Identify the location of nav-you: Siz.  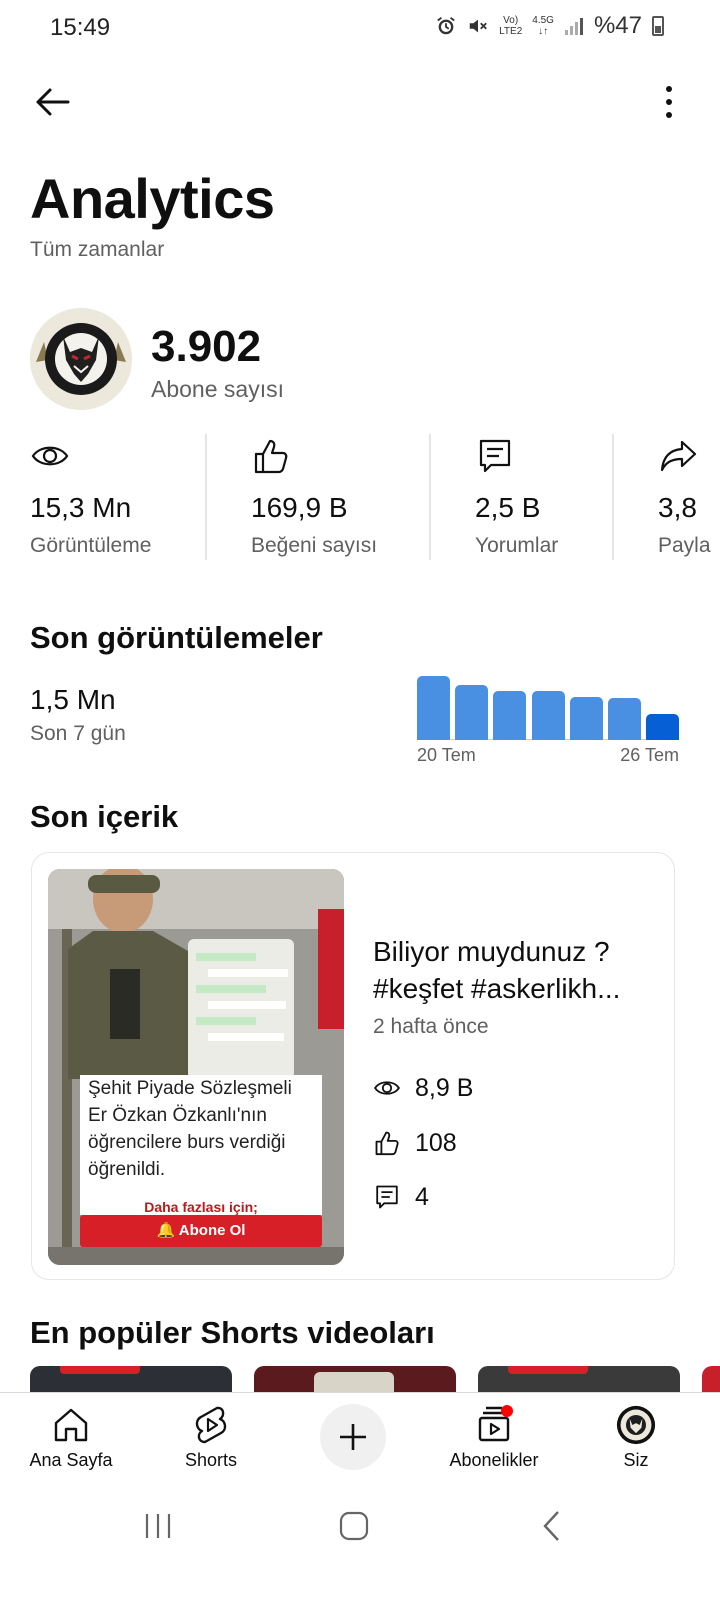
(636, 1437).